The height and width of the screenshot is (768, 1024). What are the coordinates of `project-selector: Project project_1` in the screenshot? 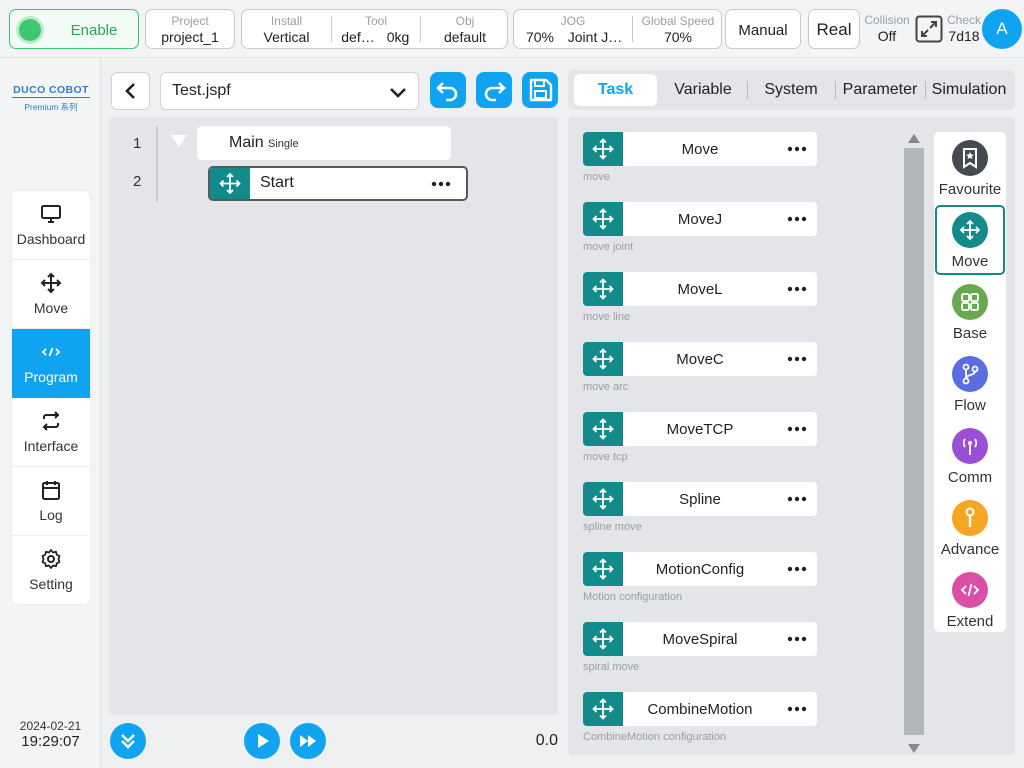 It's located at (190, 29).